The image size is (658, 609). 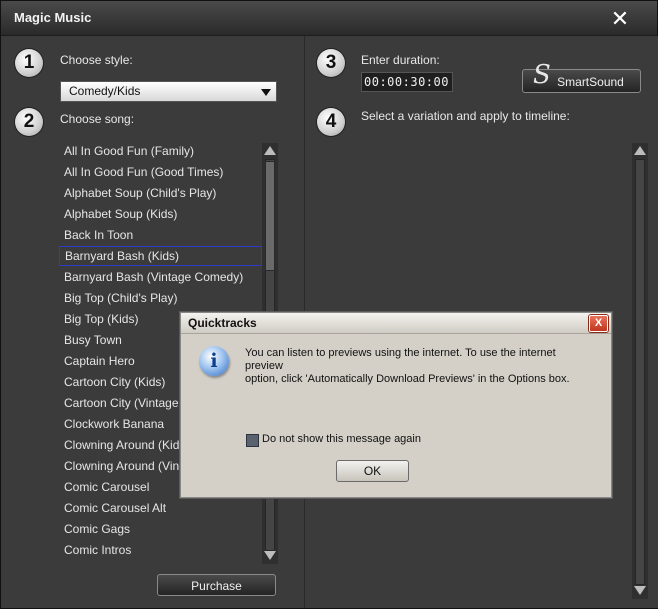 What do you see at coordinates (396, 323) in the screenshot?
I see `dialog-title-bar: Quicktracks X` at bounding box center [396, 323].